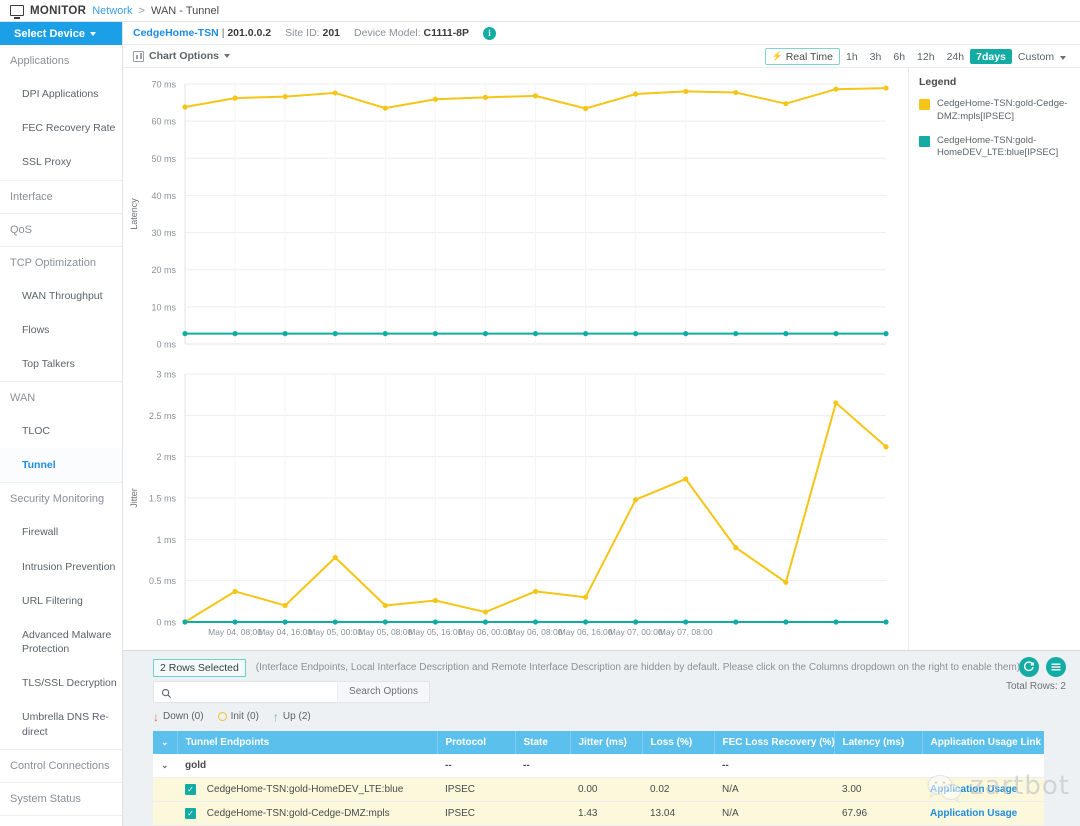 The height and width of the screenshot is (826, 1080). I want to click on search-options-button: Search Options, so click(383, 691).